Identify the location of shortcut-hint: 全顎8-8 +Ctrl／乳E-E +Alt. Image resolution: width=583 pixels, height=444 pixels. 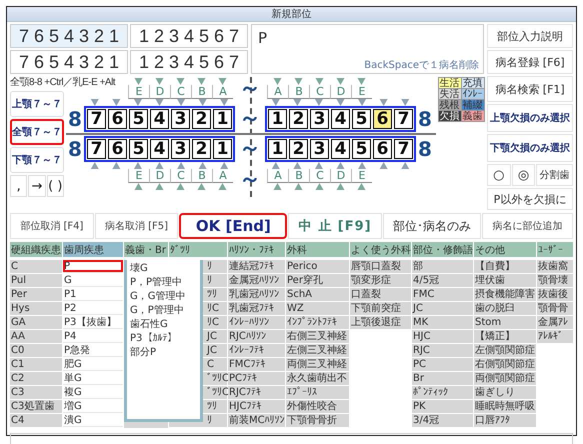
(63, 83).